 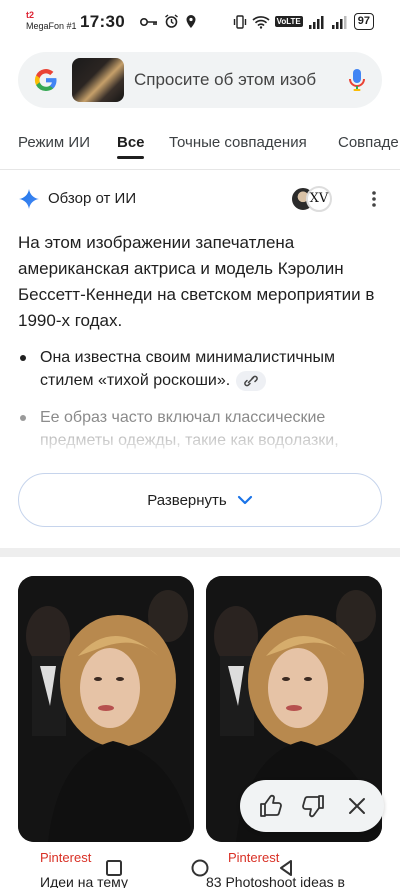 I want to click on clock: 17:30, so click(x=102, y=21).